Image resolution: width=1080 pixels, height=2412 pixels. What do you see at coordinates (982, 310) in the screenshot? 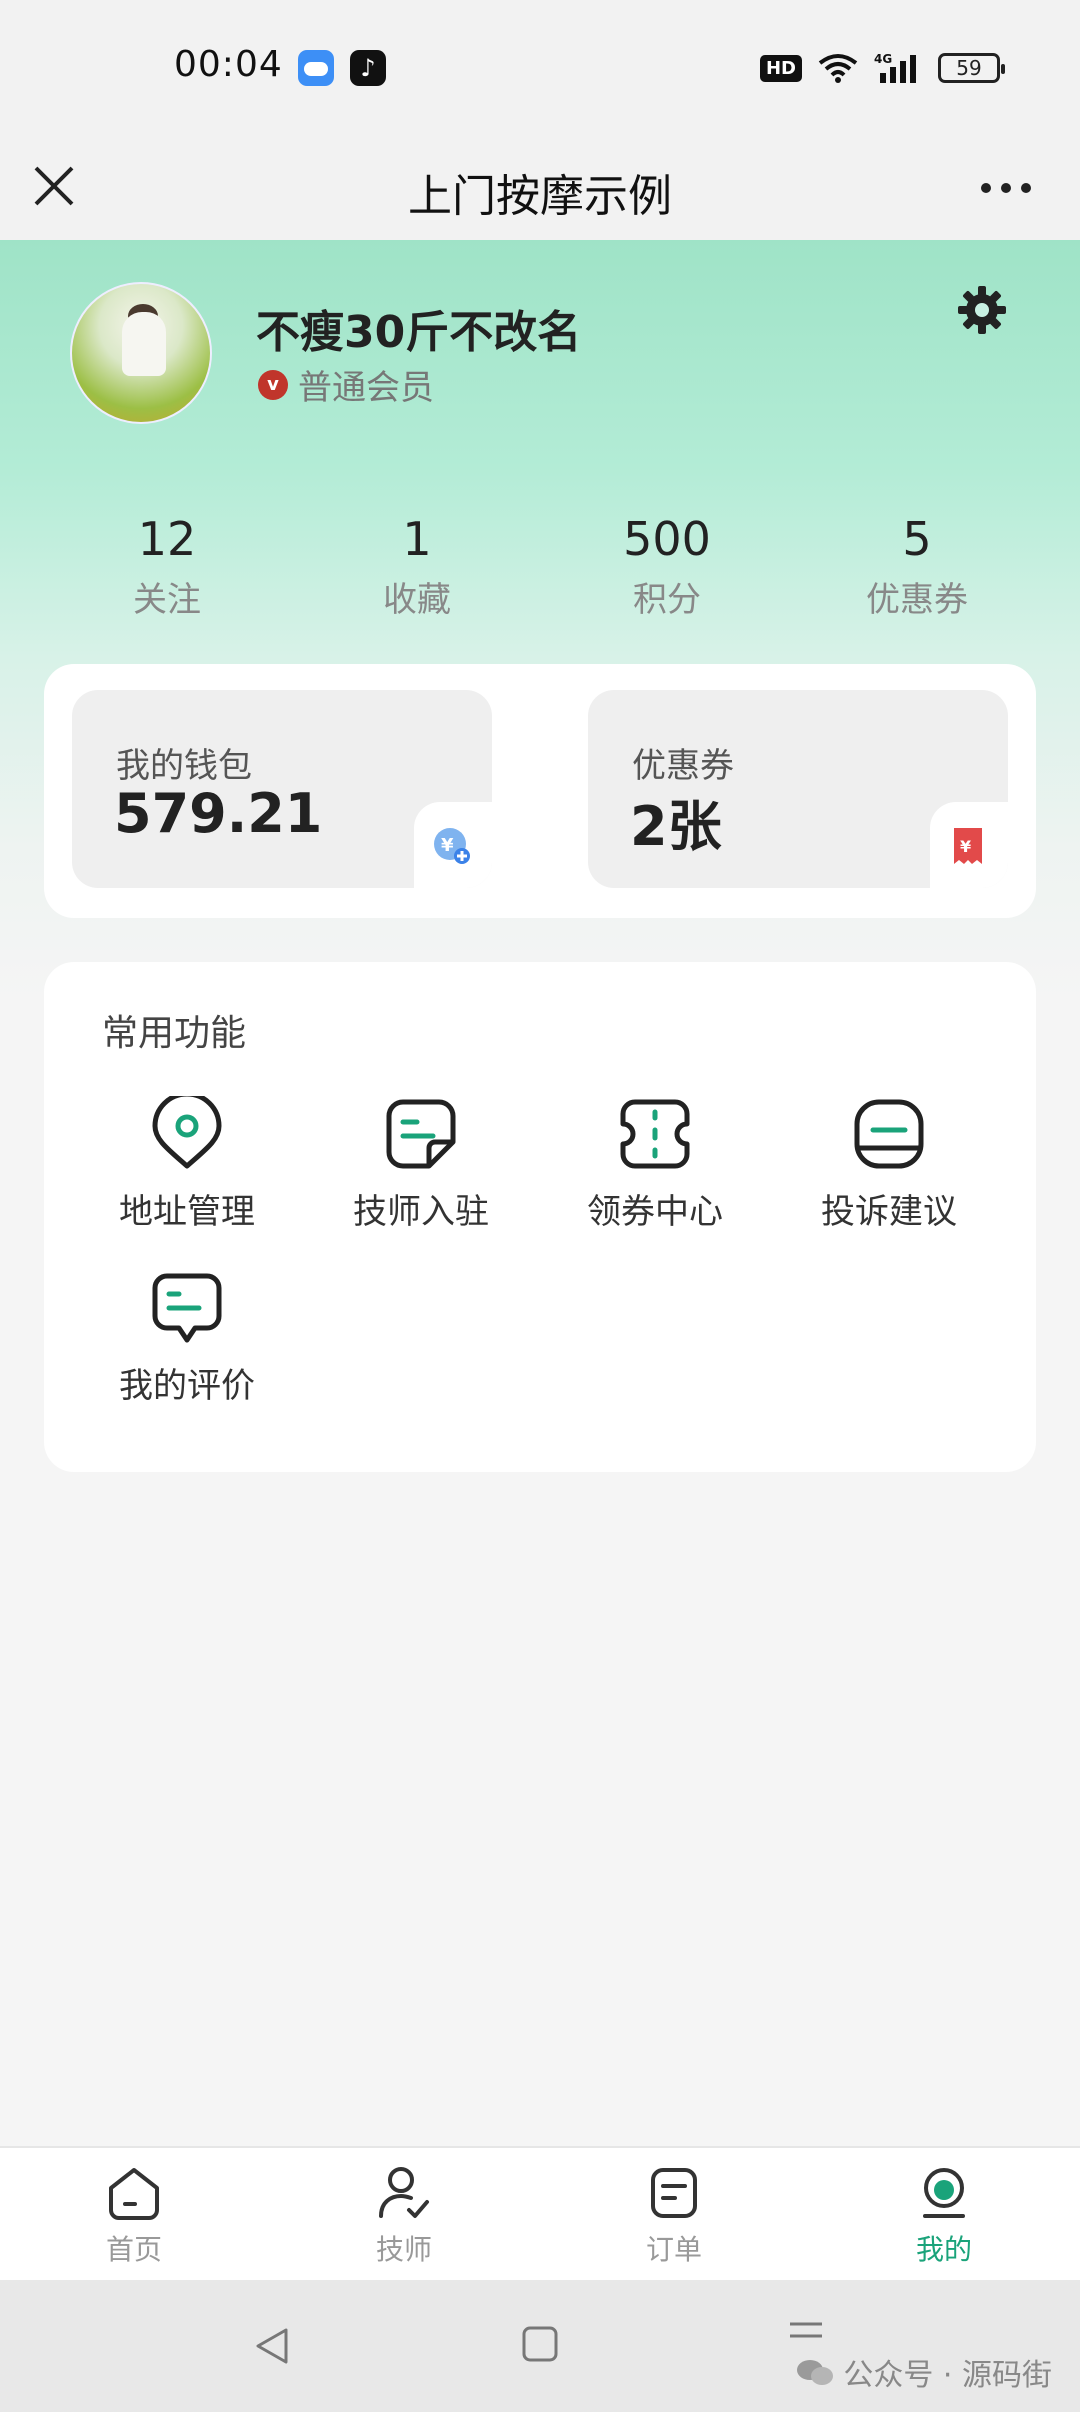
I see `gear-icon` at bounding box center [982, 310].